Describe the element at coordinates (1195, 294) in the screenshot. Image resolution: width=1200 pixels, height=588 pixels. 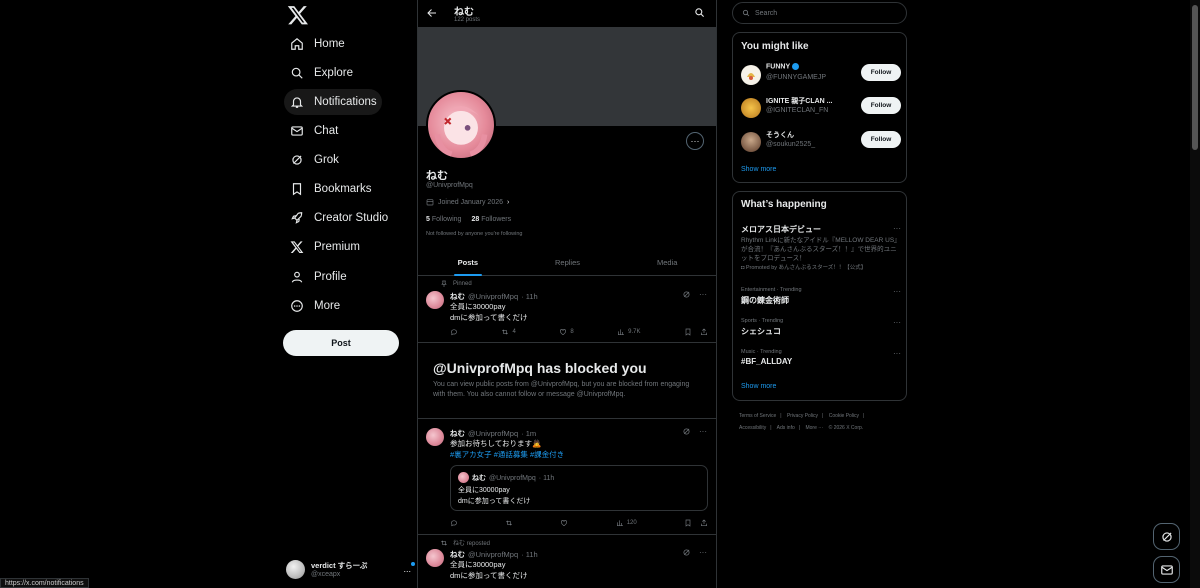
I see `page-scrollbar` at that location.